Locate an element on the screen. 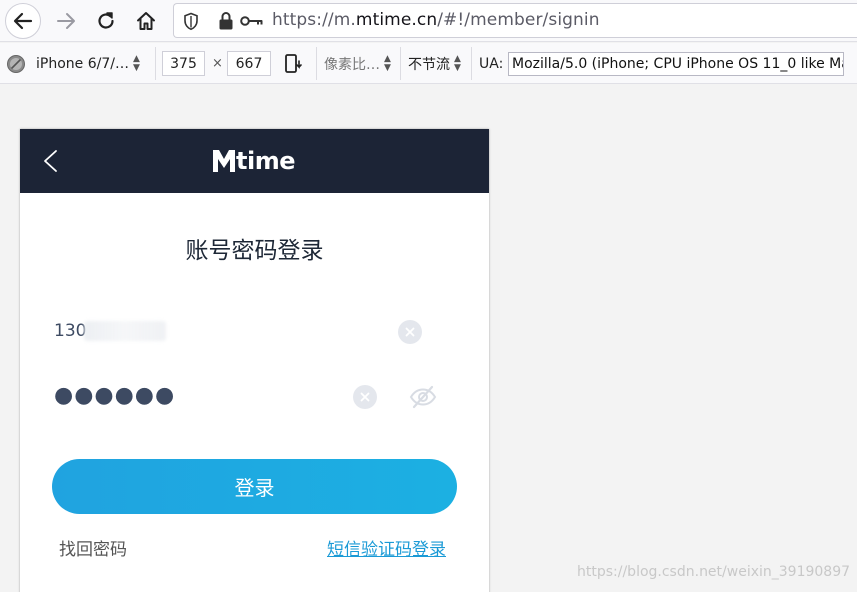 This screenshot has width=857, height=592. page-title: 账号密码登录 is located at coordinates (254, 251).